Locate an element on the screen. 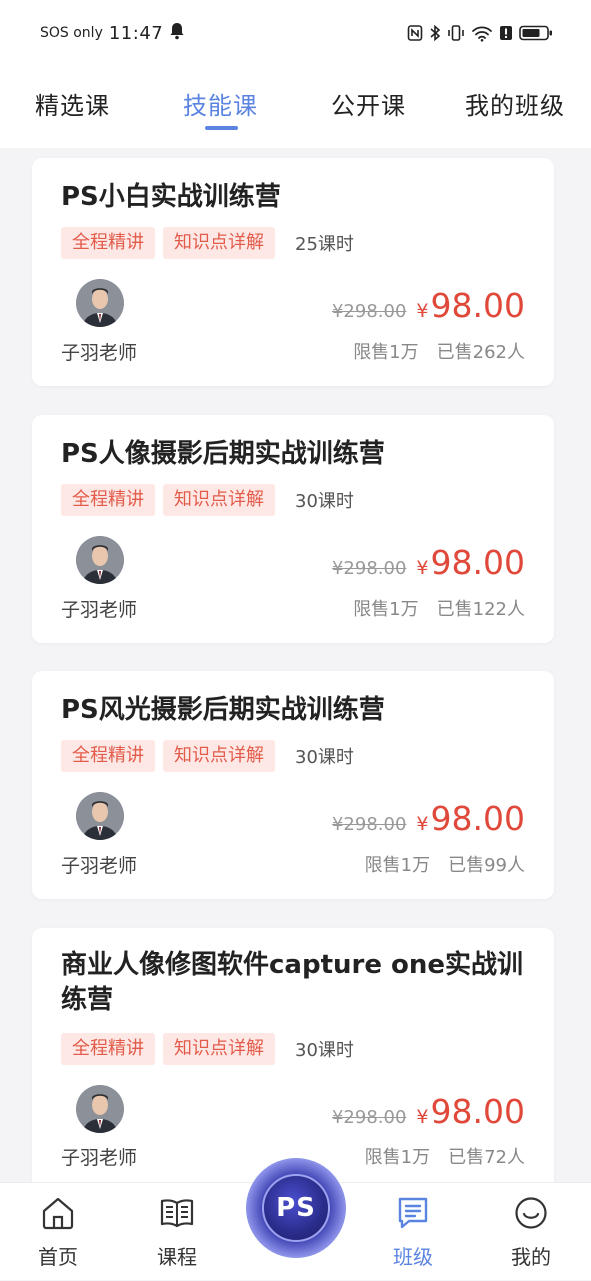 This screenshot has width=591, height=1281. course-title: PS风光摄影后期实战训练营 is located at coordinates (223, 710).